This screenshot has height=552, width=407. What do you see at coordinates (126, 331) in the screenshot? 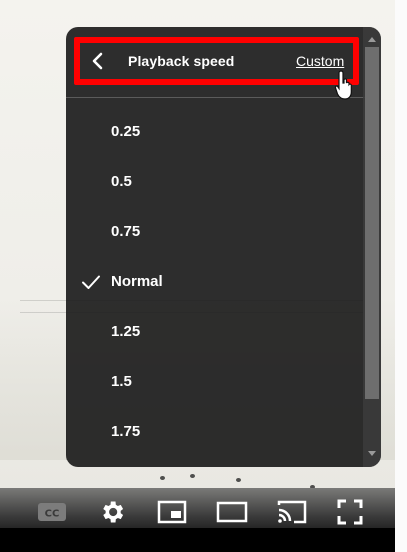
I see `speed-option-label: 1.25` at bounding box center [126, 331].